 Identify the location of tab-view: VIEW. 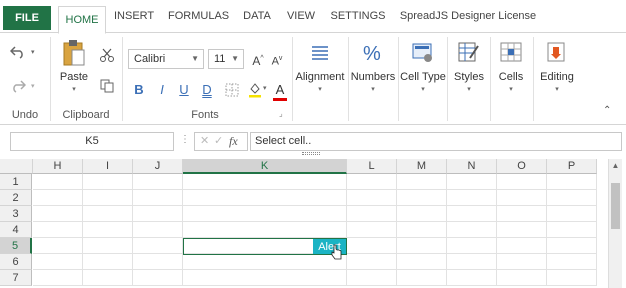
(301, 16).